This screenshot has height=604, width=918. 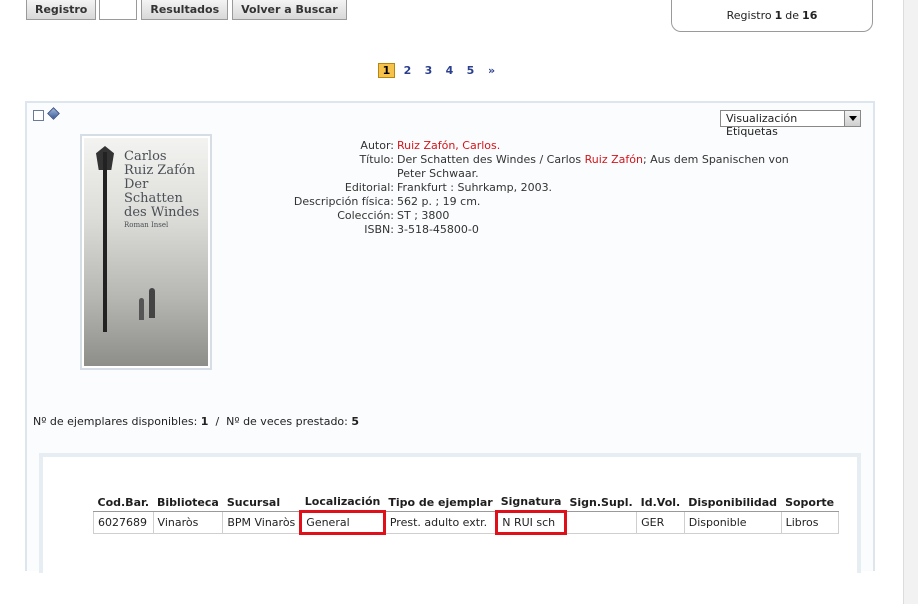 What do you see at coordinates (118, 10) in the screenshot?
I see `registro-input` at bounding box center [118, 10].